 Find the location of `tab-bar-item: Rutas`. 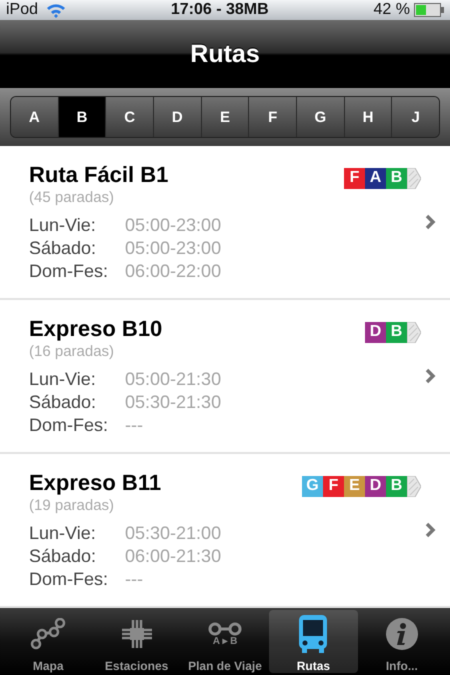

tab-bar-item: Rutas is located at coordinates (313, 641).